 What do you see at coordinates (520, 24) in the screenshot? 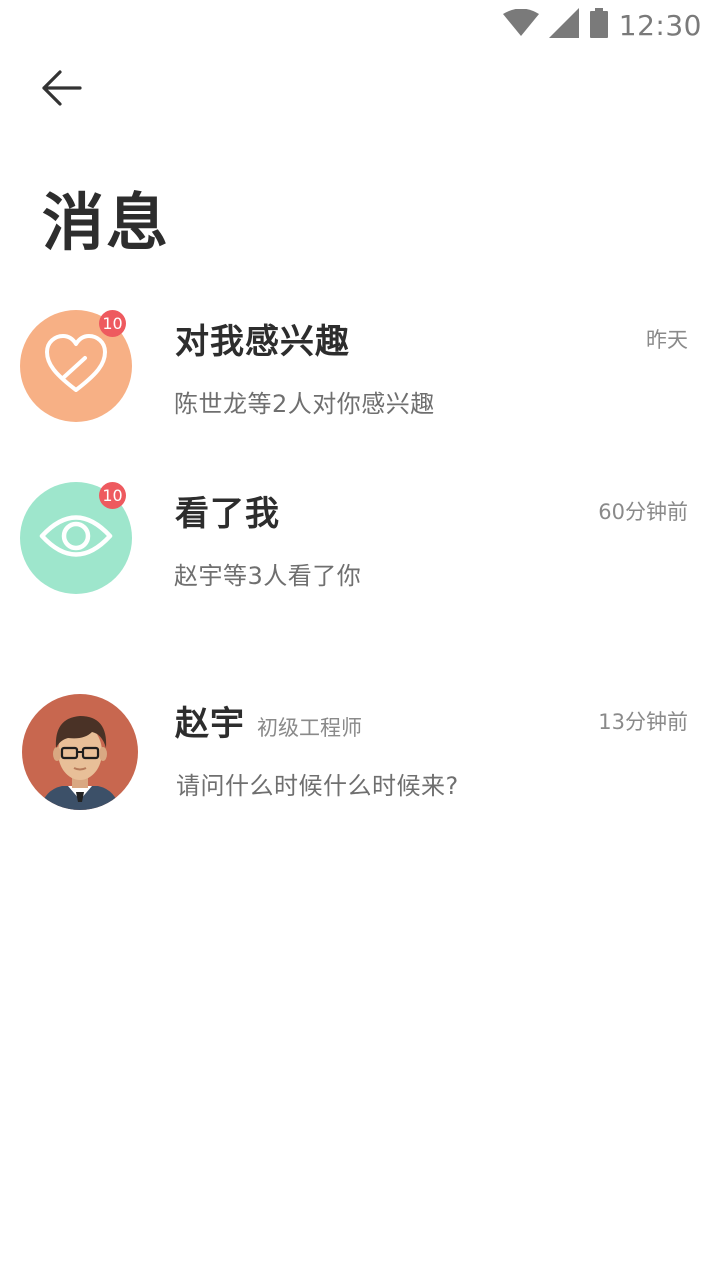
I see `wifi-icon` at bounding box center [520, 24].